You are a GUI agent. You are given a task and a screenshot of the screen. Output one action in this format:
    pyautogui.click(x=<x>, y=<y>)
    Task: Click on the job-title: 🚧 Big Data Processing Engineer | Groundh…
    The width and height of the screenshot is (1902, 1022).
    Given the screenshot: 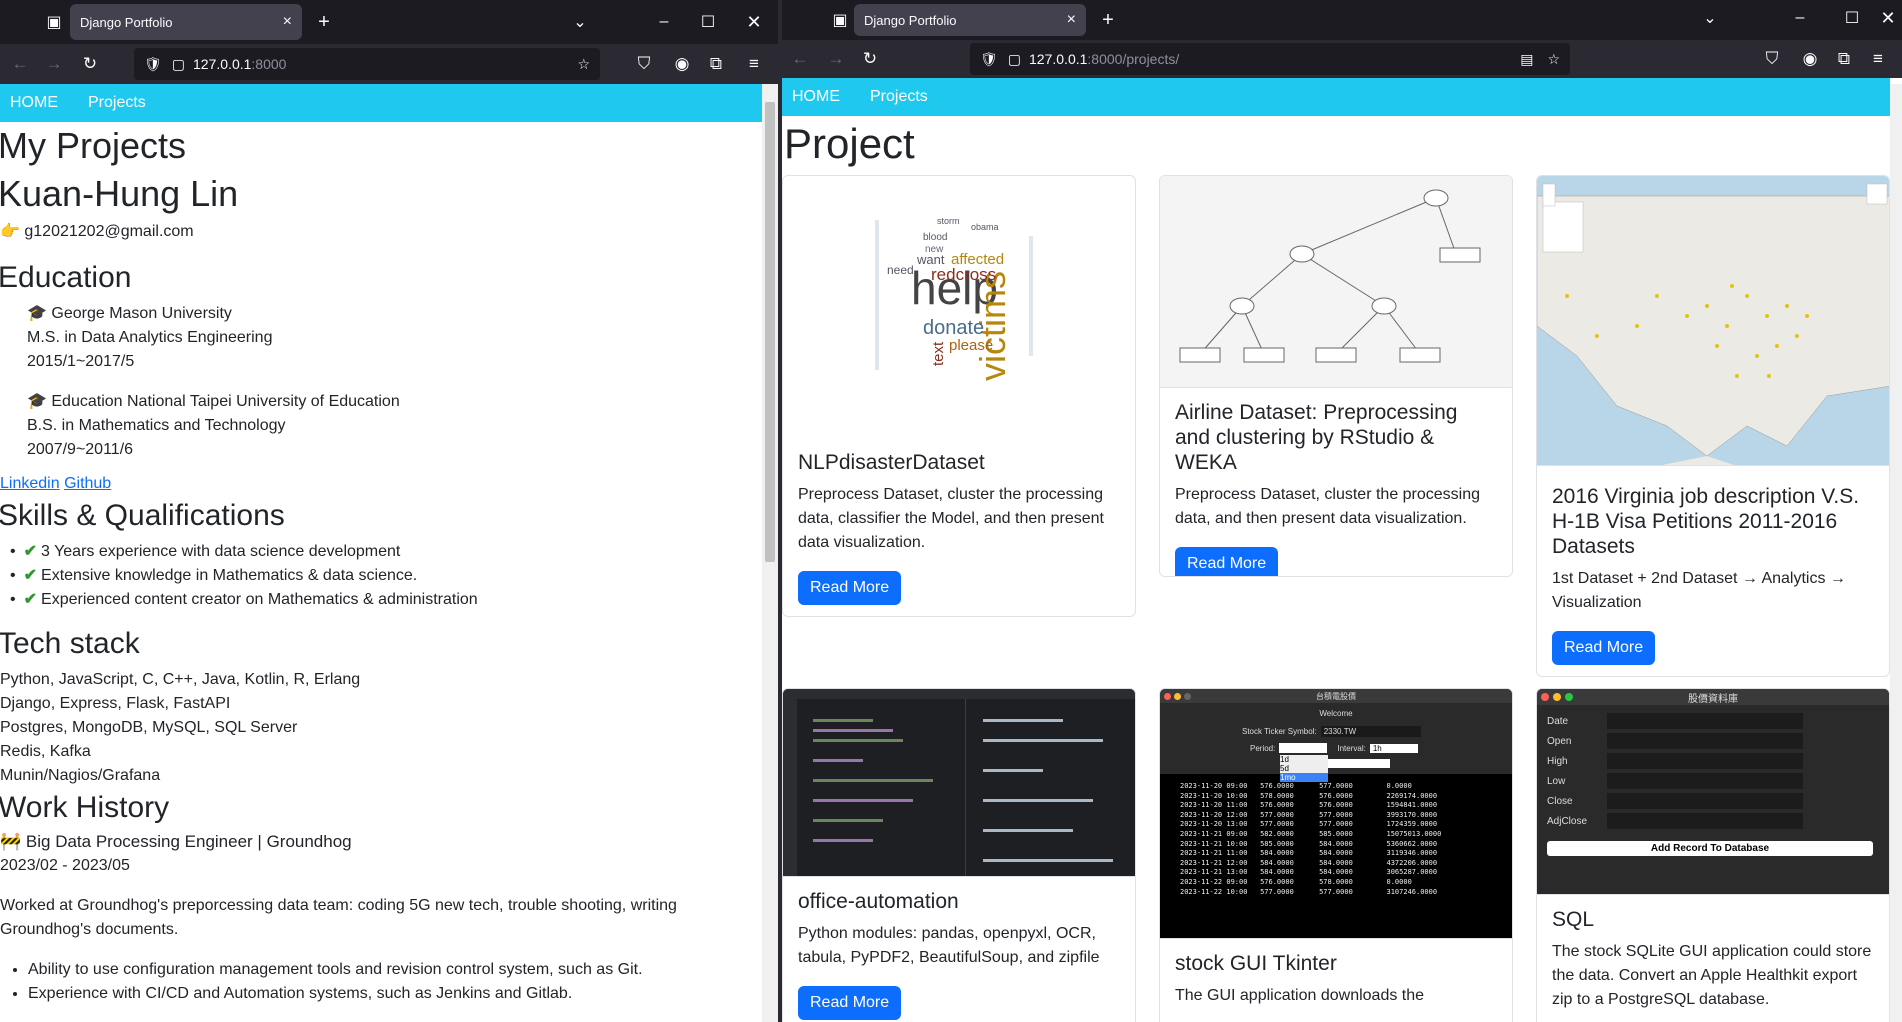 What is the action you would take?
    pyautogui.click(x=176, y=841)
    